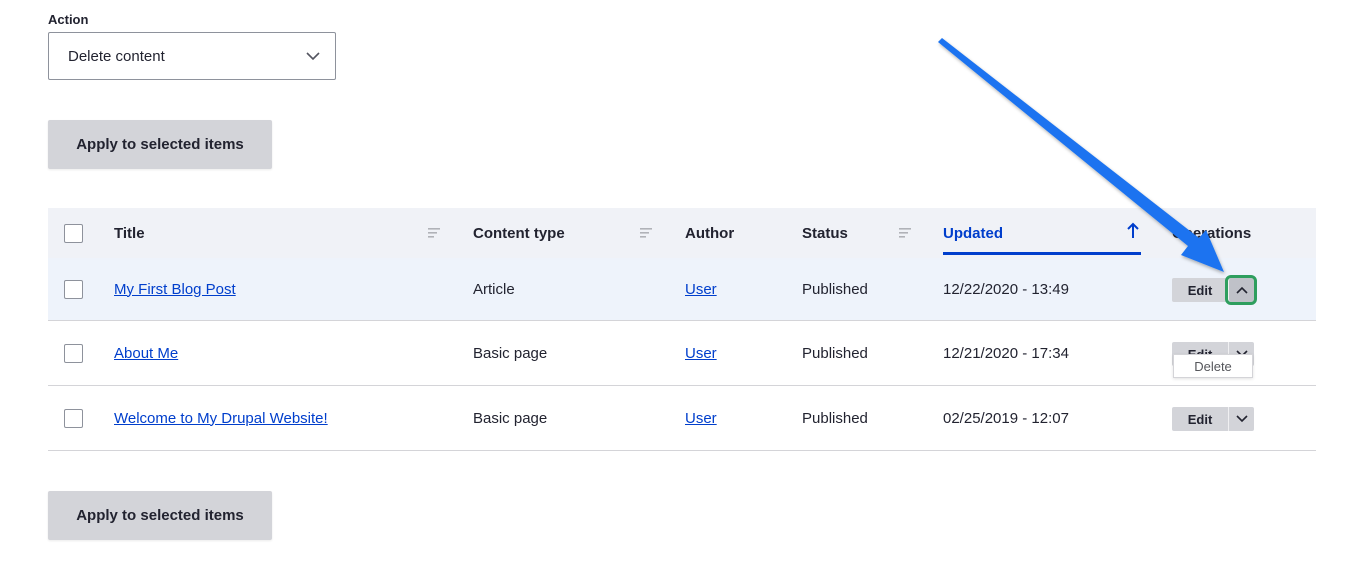  I want to click on apply-to-selected-button-top: Apply to selected items, so click(160, 144).